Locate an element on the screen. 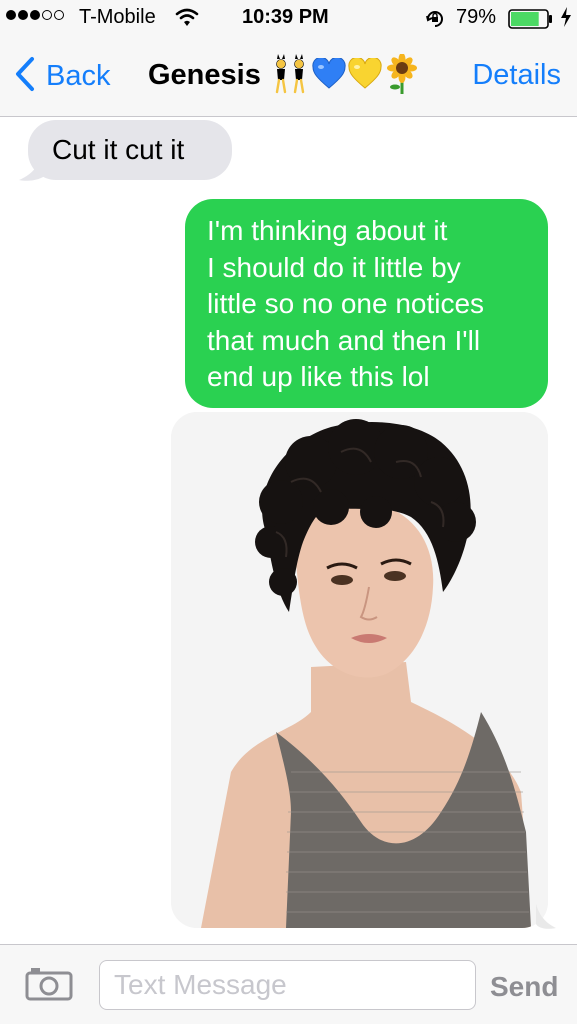  dancers-icon is located at coordinates (290, 76).